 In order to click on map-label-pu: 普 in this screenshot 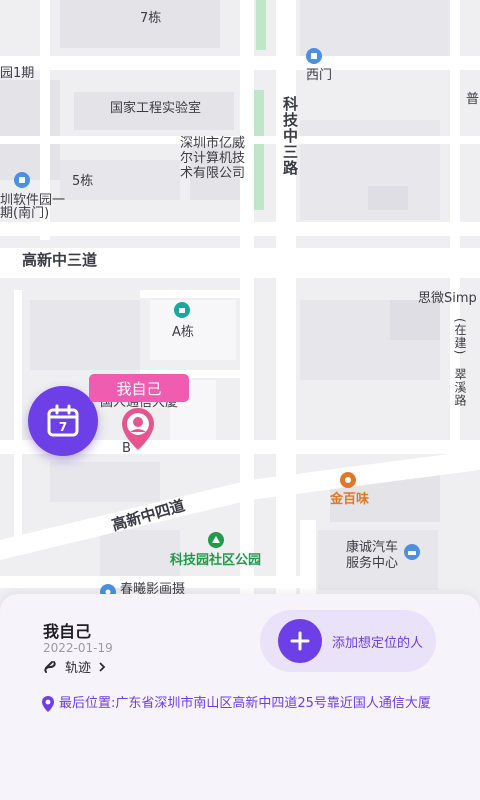, I will do `click(473, 99)`.